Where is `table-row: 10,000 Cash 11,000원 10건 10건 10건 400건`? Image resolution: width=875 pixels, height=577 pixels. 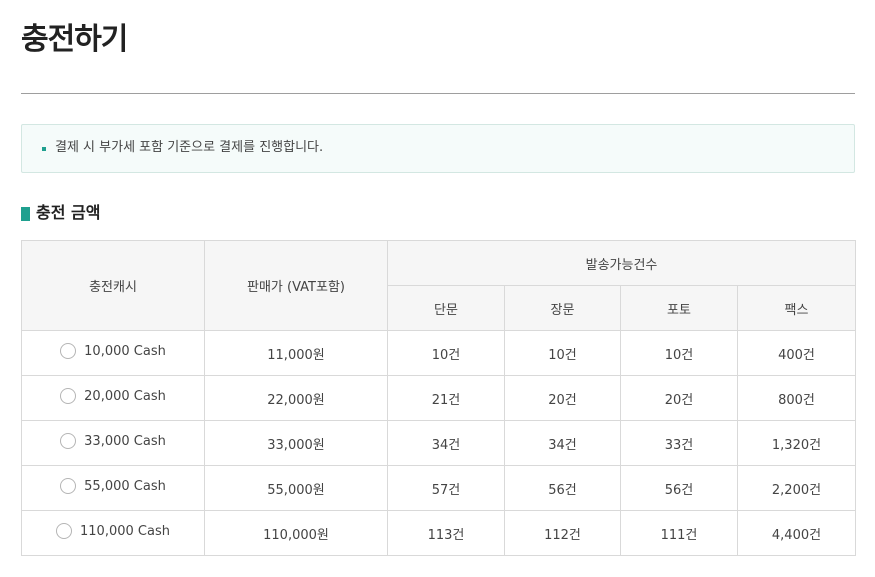
table-row: 10,000 Cash 11,000원 10건 10건 10건 400건 is located at coordinates (439, 353).